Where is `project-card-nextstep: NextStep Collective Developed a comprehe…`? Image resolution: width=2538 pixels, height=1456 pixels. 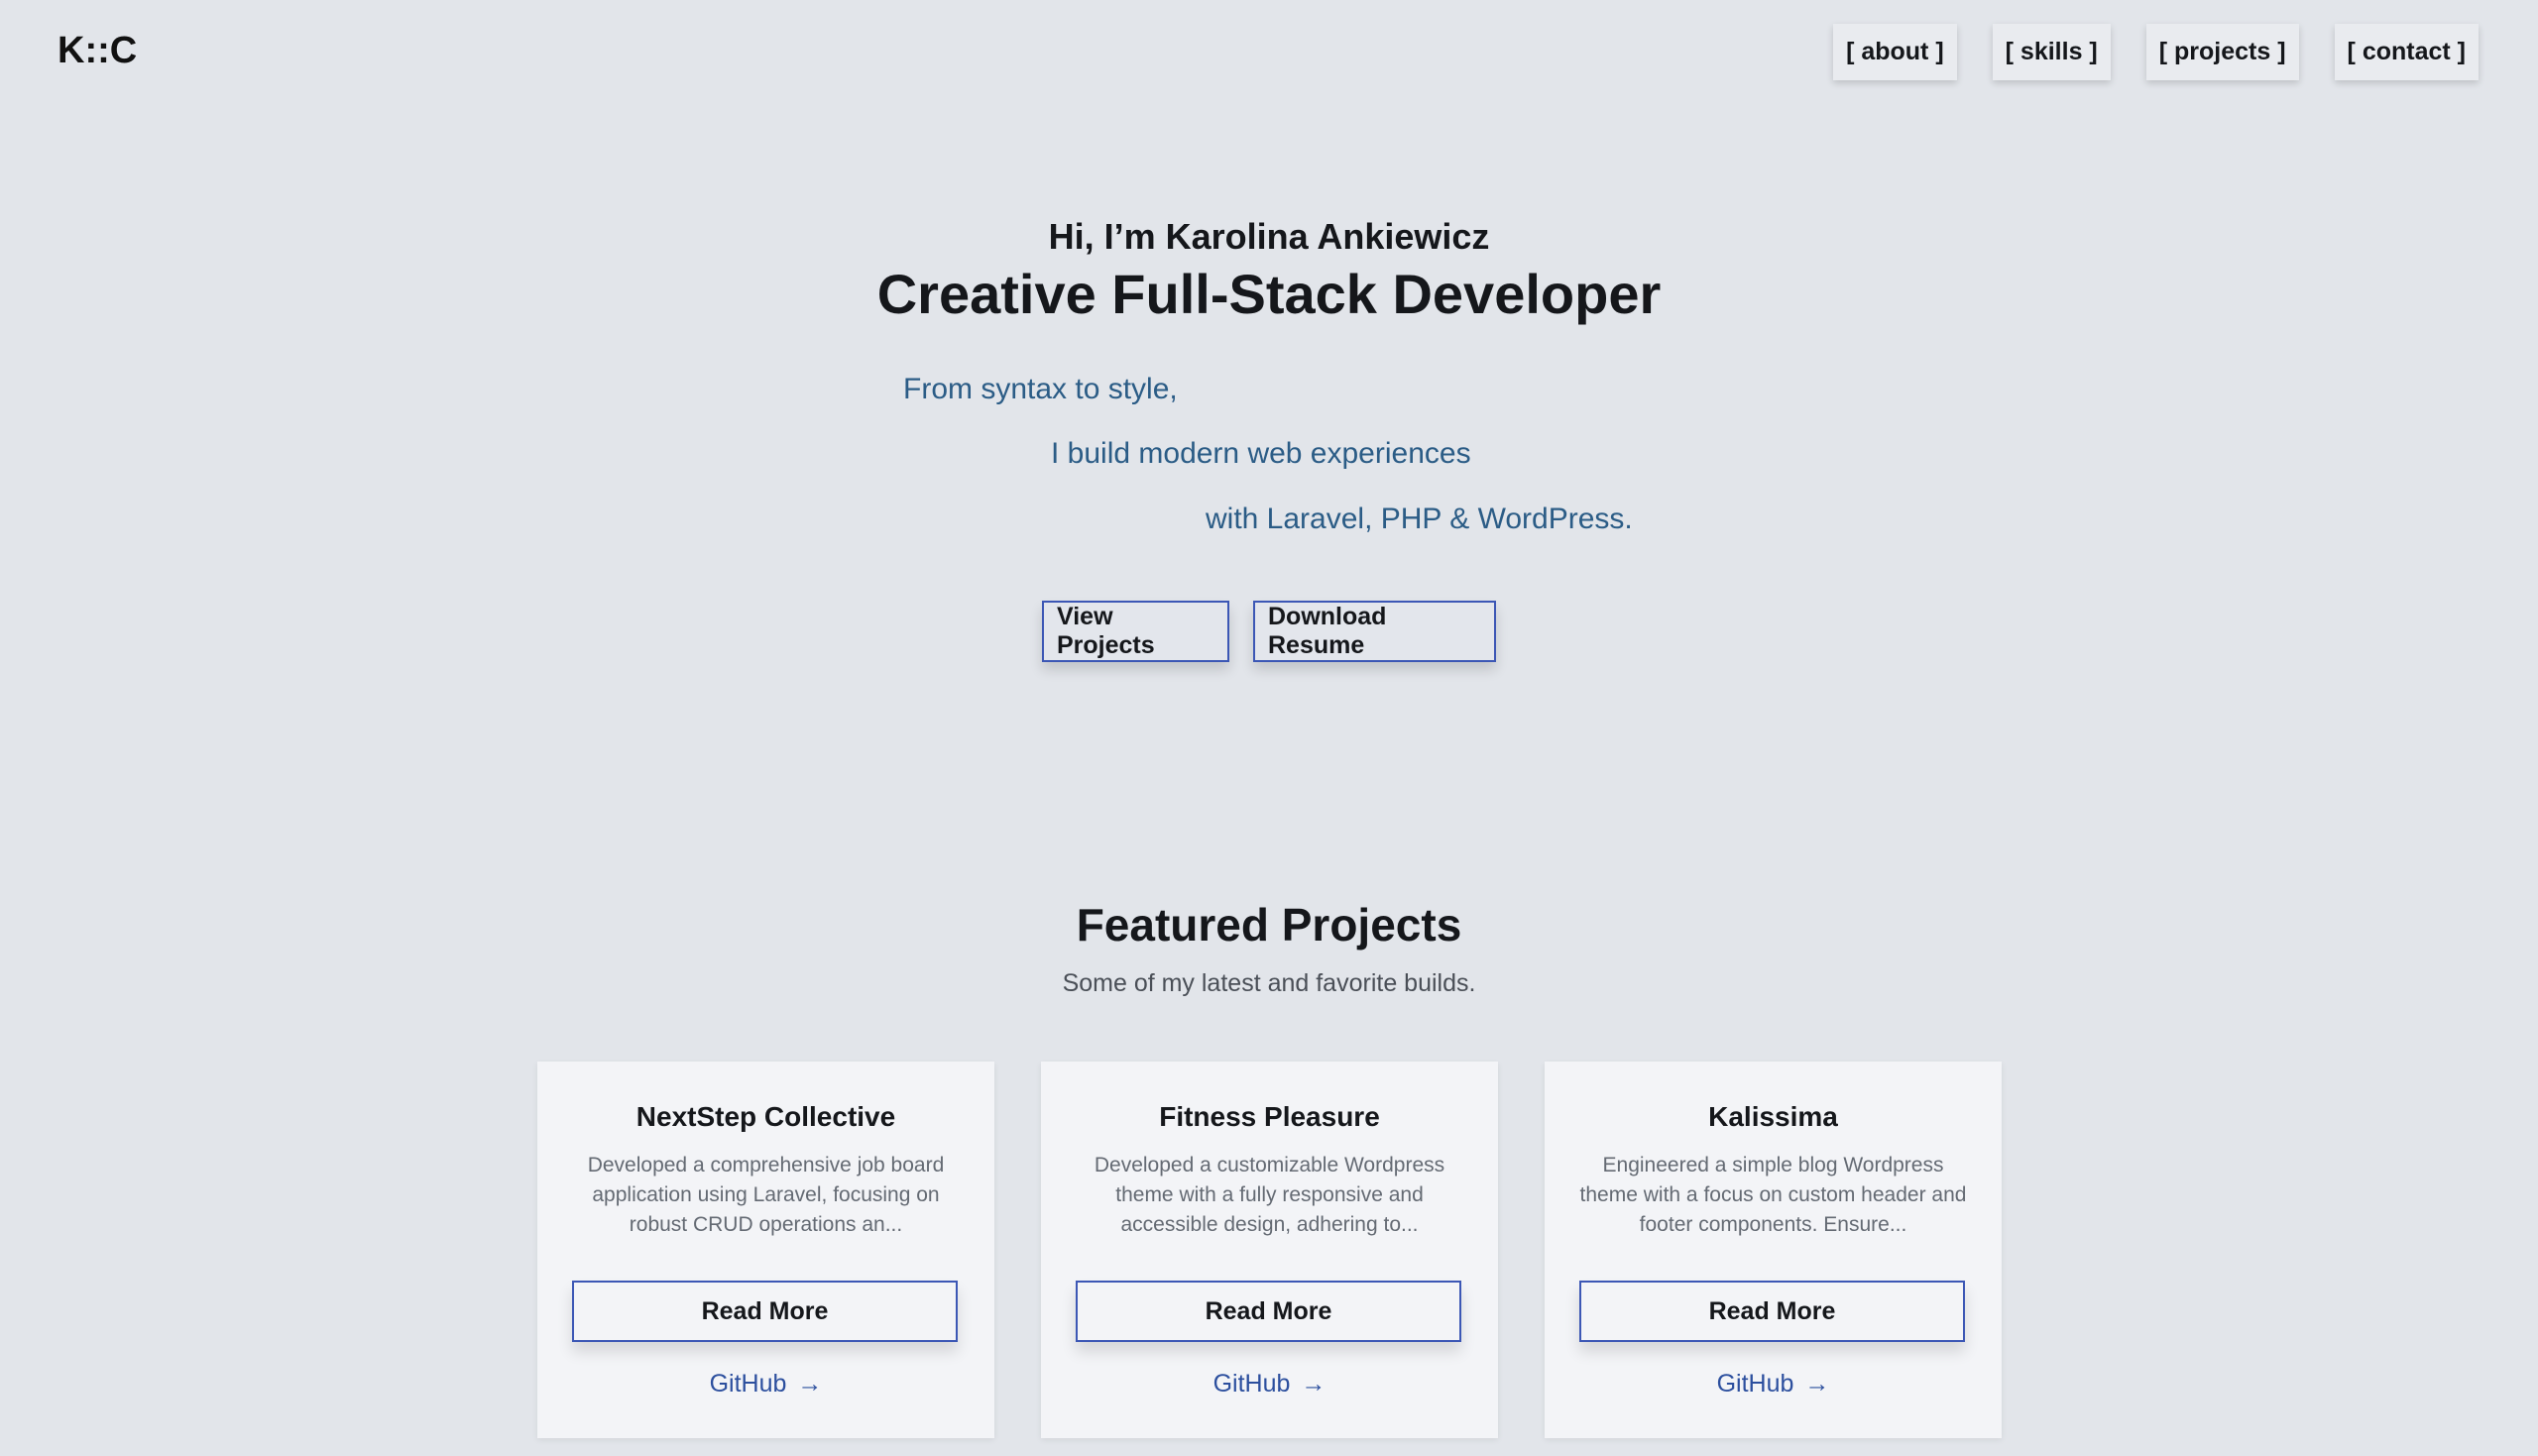
project-card-nextstep: NextStep Collective Developed a comprehe… is located at coordinates (765, 1250).